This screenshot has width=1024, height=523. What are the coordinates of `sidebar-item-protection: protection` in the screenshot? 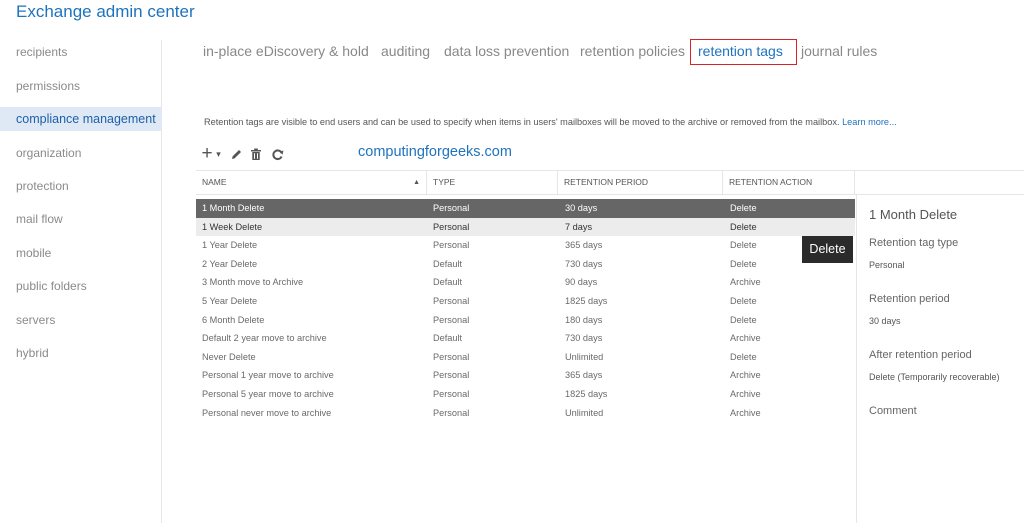 It's located at (42, 186).